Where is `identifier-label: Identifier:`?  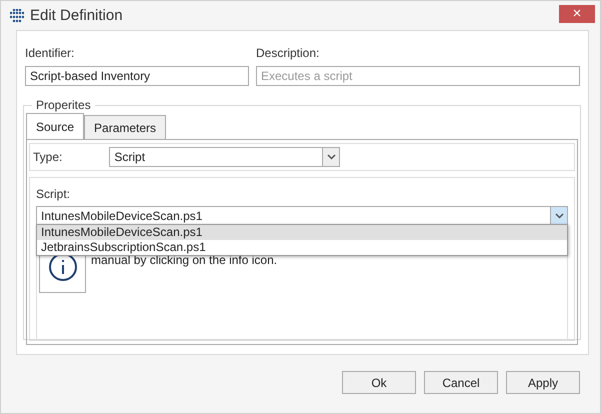
identifier-label: Identifier: is located at coordinates (50, 53).